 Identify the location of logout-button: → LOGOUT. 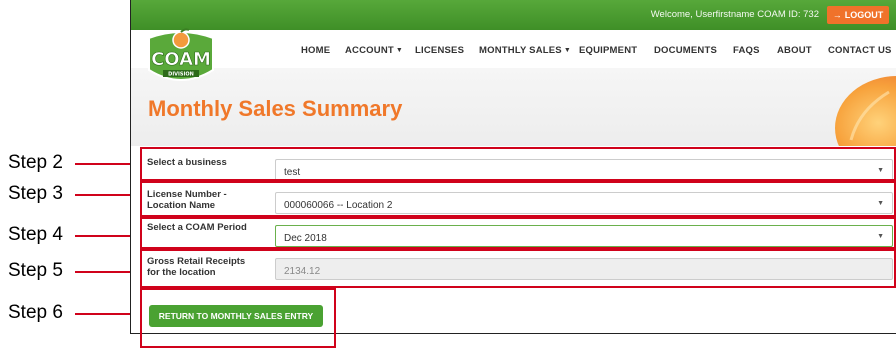
(858, 15).